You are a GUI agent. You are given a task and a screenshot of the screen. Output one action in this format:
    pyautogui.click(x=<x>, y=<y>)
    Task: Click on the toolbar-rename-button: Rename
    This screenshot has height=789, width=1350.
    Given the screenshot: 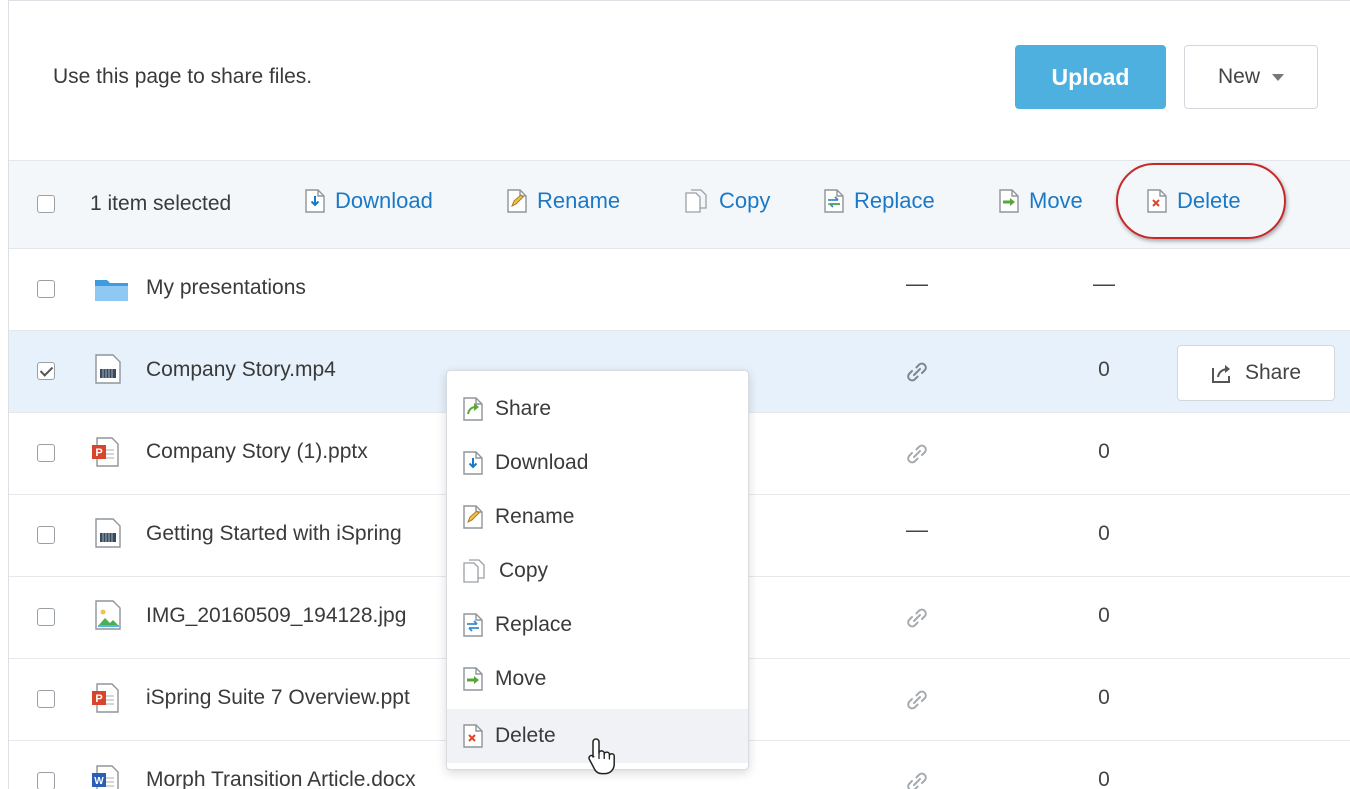 What is the action you would take?
    pyautogui.click(x=563, y=201)
    